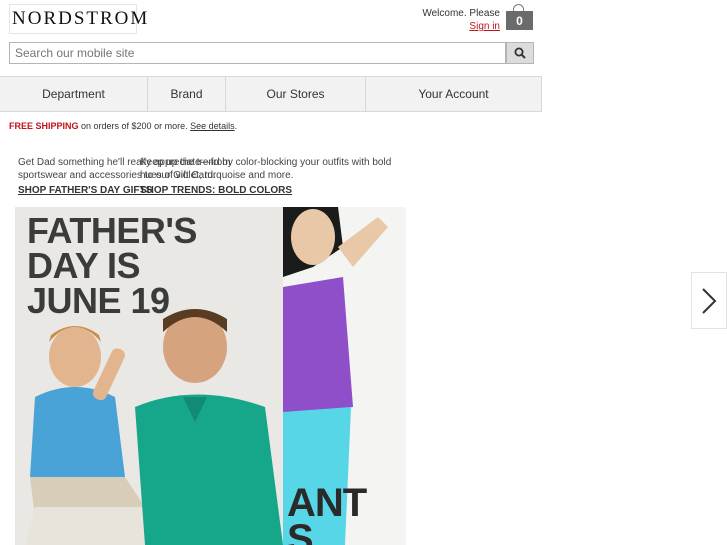  Describe the element at coordinates (461, 13) in the screenshot. I see `welcome-text: Welcome. Please` at that location.